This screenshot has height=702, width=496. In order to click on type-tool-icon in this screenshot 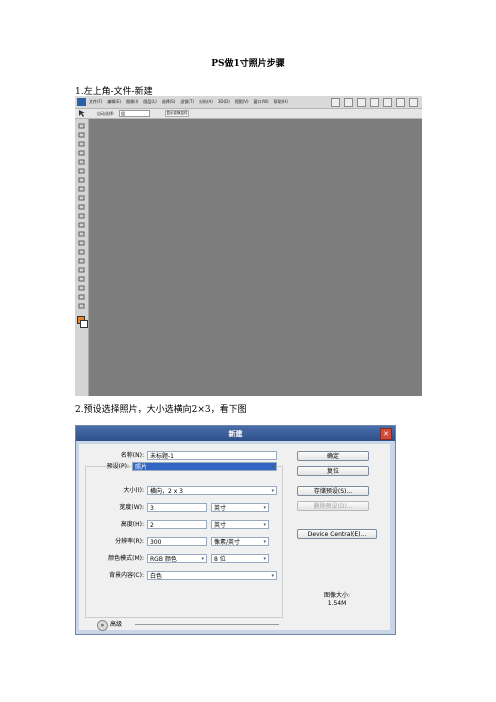, I will do `click(81, 261)`.